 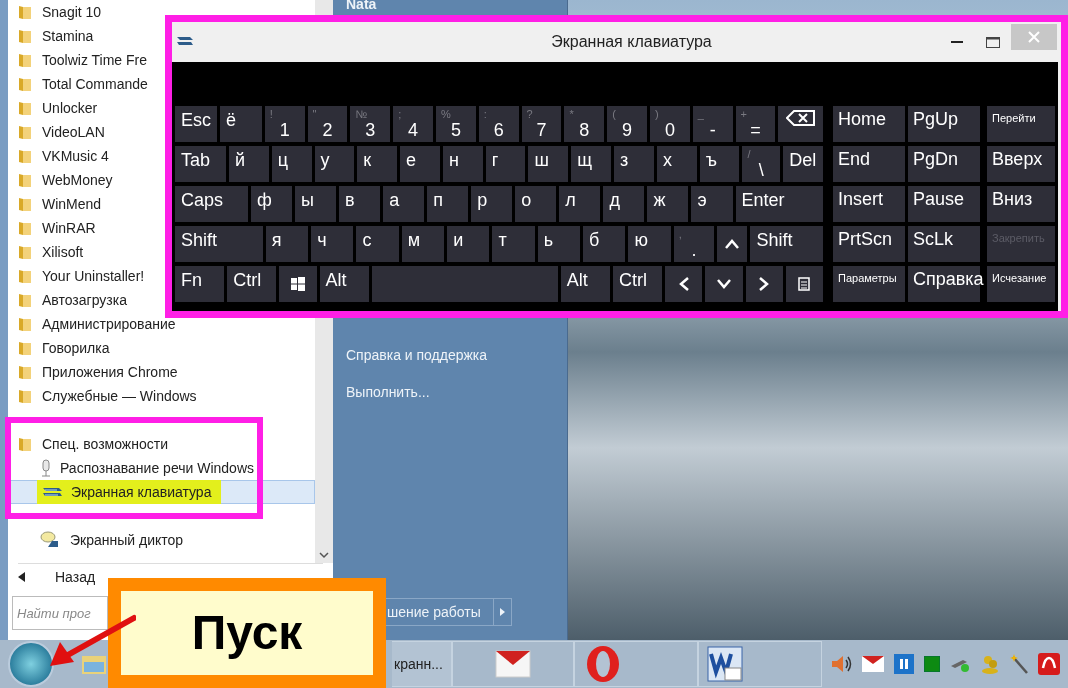 I want to click on keyboard-key: е, so click(x=420, y=164).